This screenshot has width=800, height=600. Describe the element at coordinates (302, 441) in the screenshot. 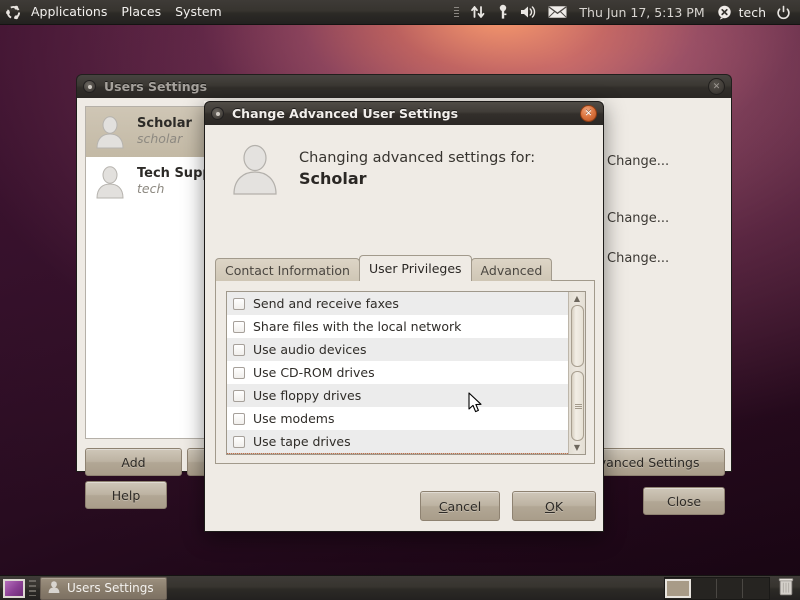

I see `privilege-label: Use tape drives` at that location.